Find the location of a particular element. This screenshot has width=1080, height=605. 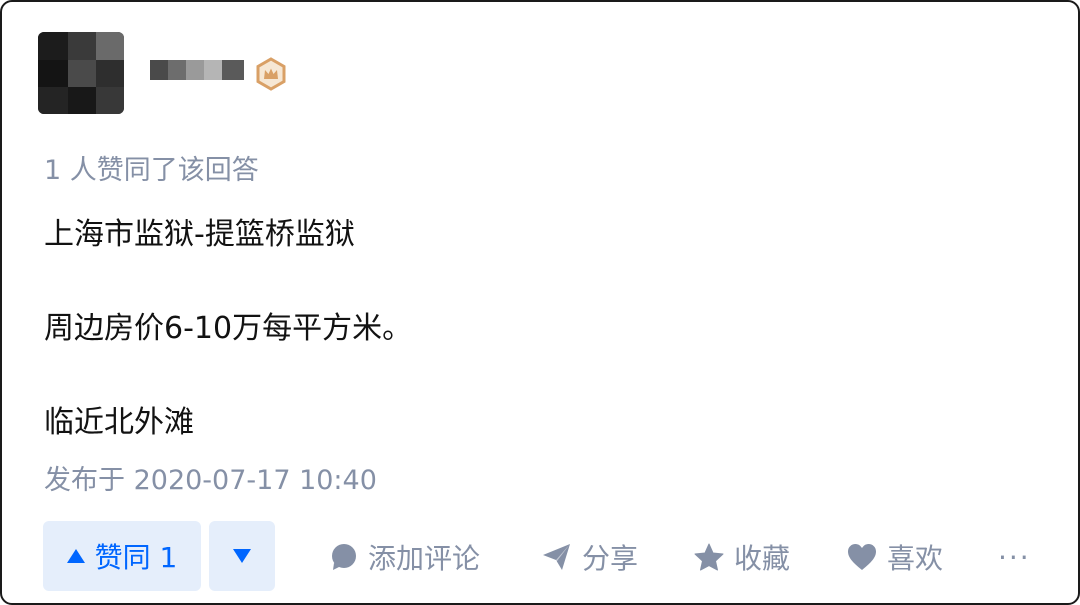

crown-badge-icon is located at coordinates (271, 74).